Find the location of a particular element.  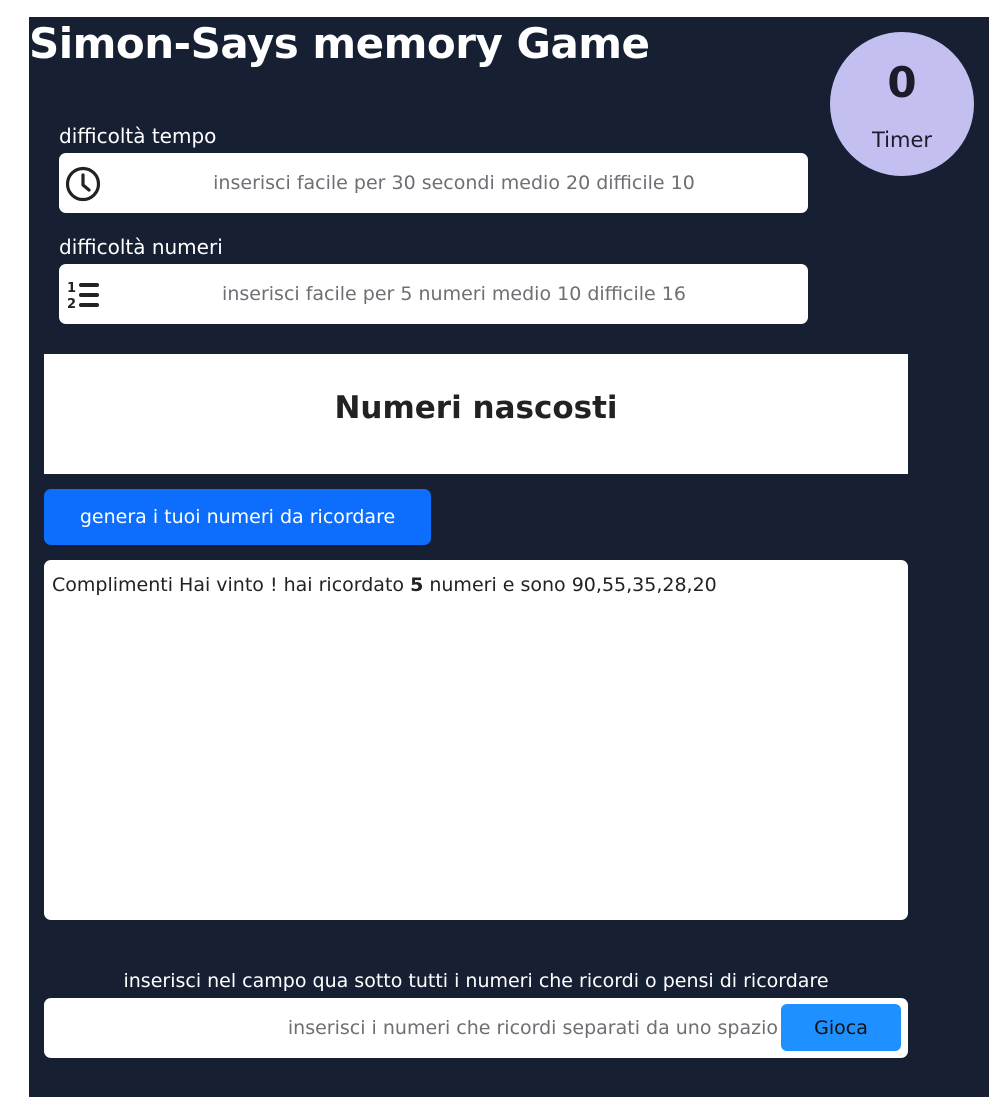

hidden-numbers-title: Numeri nascosti is located at coordinates (476, 408).